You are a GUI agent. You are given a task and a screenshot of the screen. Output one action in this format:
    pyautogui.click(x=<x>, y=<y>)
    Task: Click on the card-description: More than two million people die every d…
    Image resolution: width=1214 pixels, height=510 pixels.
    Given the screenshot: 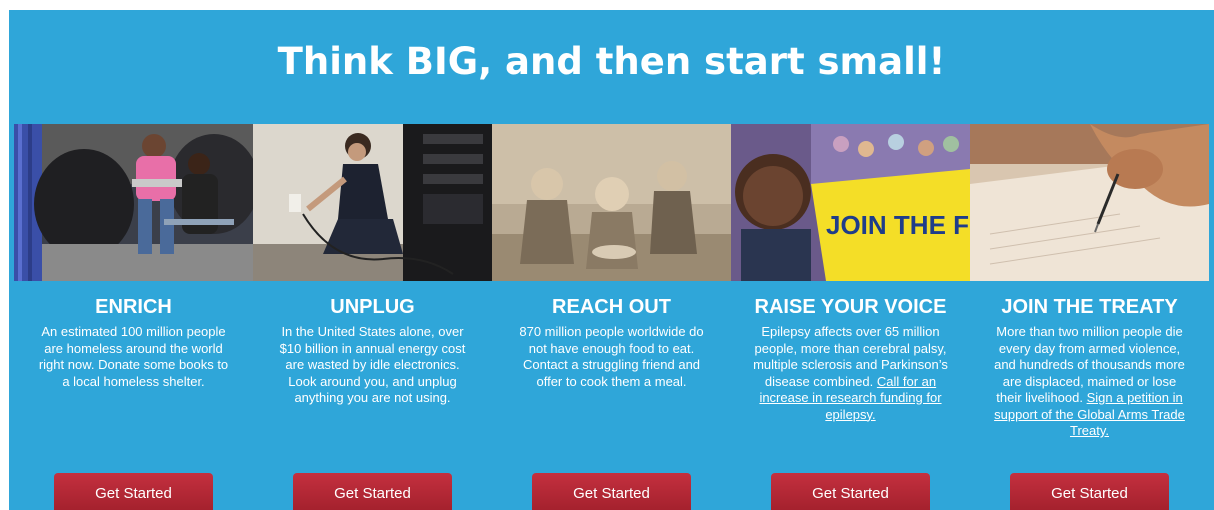 What is the action you would take?
    pyautogui.click(x=1089, y=381)
    